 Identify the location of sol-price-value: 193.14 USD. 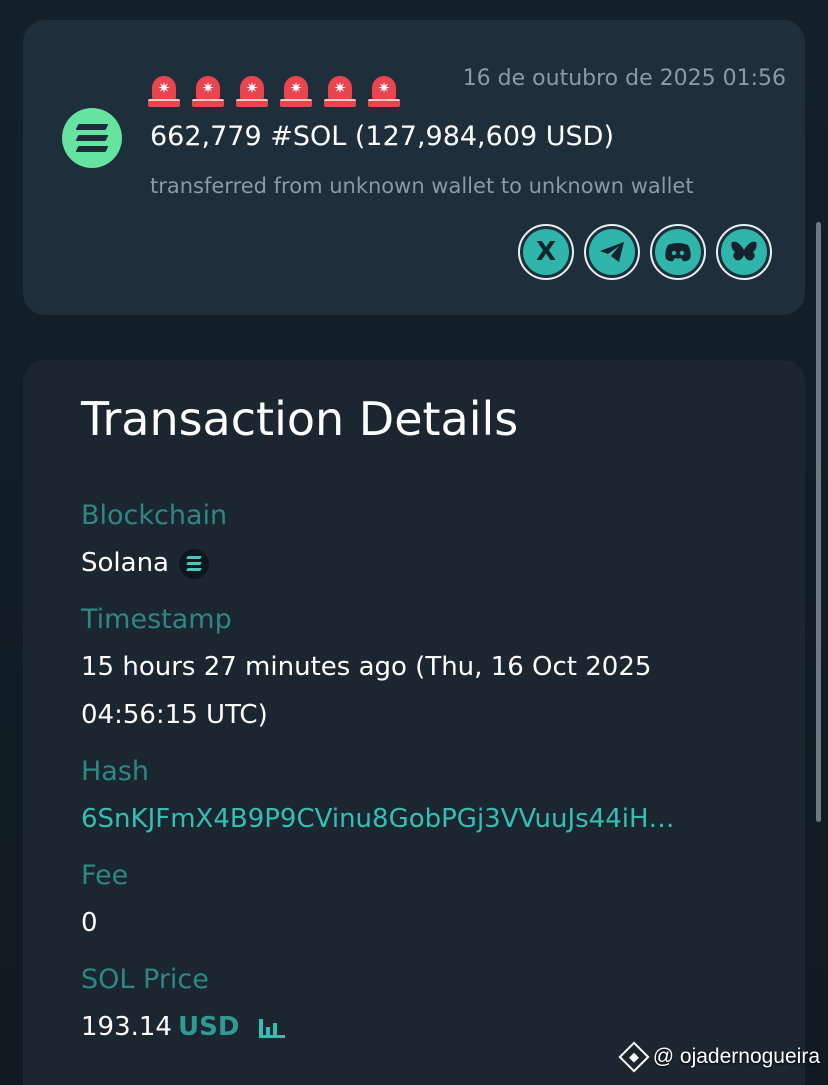
(183, 1027).